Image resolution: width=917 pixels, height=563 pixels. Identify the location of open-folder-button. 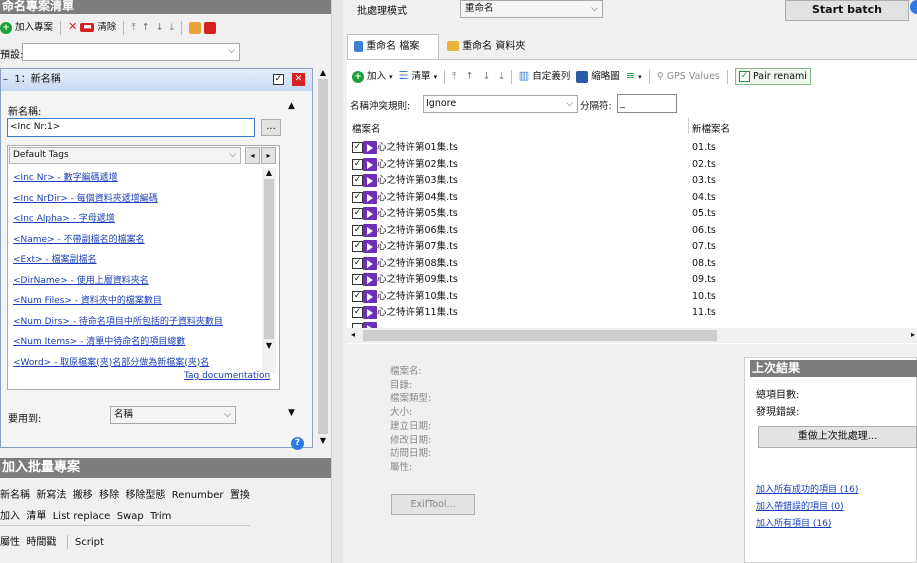
(195, 28).